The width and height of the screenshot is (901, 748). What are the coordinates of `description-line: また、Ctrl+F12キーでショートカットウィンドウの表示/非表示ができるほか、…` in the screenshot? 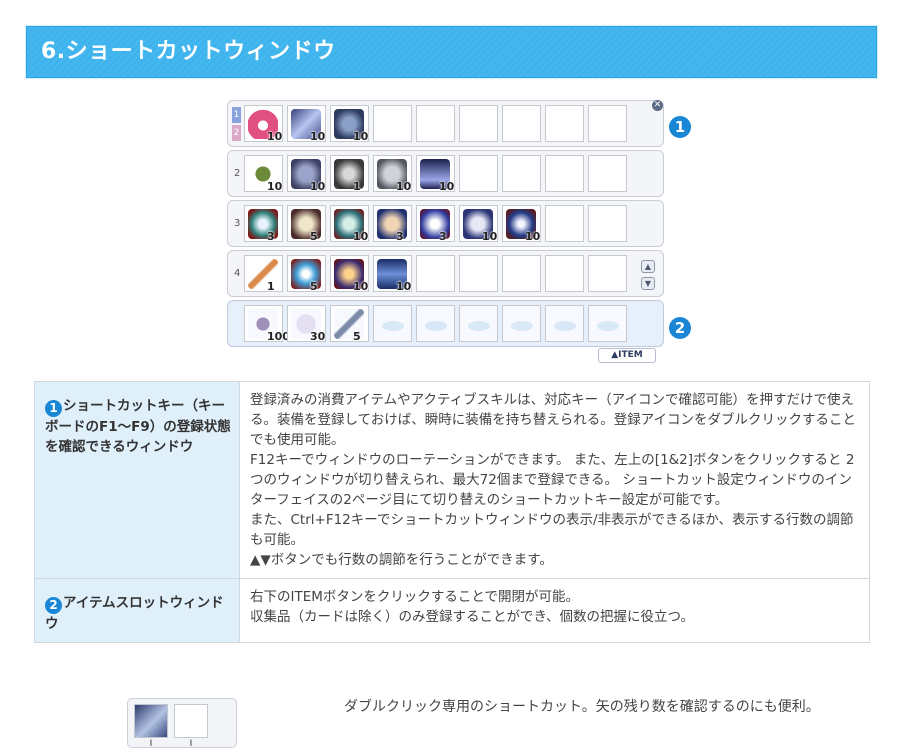 It's located at (552, 530).